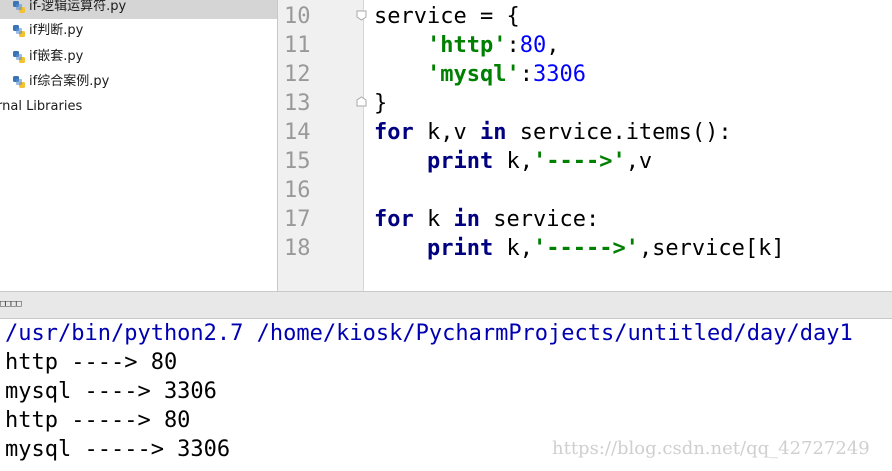 The image size is (892, 471). I want to click on tree-file-item: if嵌套.py, so click(138, 57).